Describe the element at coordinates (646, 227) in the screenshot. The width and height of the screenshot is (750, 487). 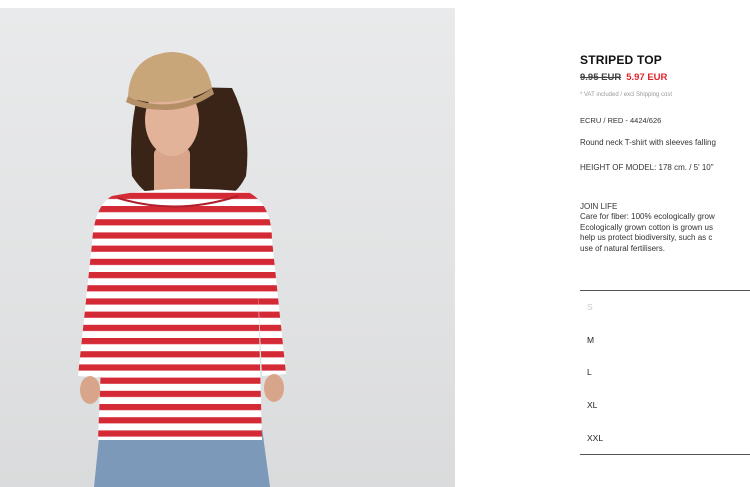
I see `join-life-line: Ecologically grown cotton is grown us` at that location.